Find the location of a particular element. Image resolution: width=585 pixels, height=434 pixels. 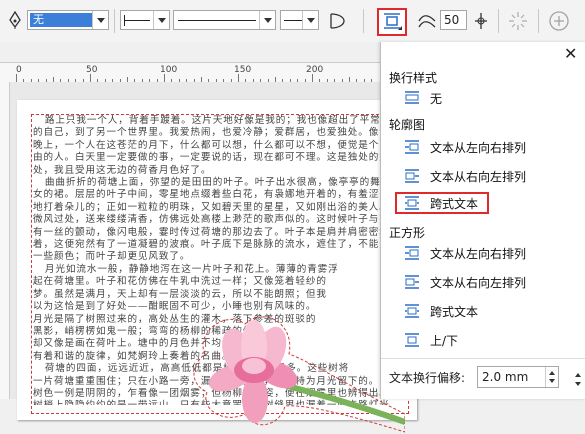

option-contour-rtl: 文本从右向左排列 is located at coordinates (464, 176).